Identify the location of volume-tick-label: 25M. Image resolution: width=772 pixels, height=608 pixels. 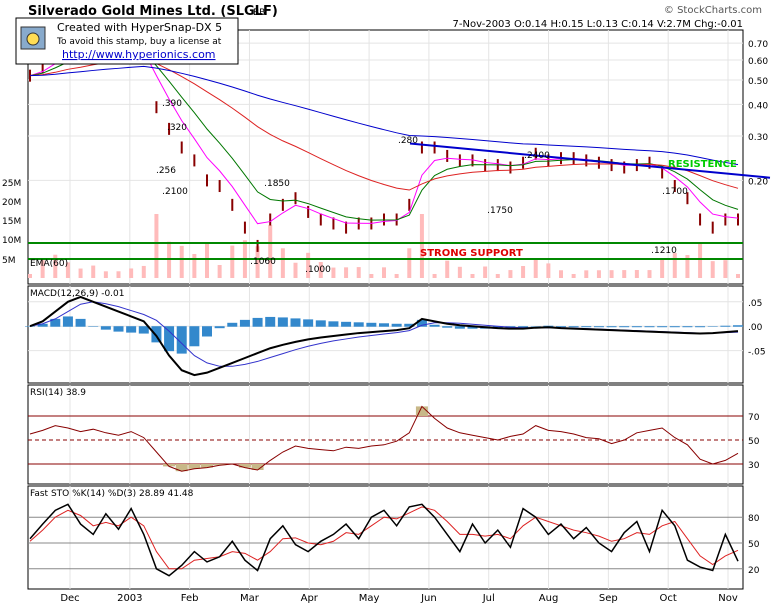
(11, 184).